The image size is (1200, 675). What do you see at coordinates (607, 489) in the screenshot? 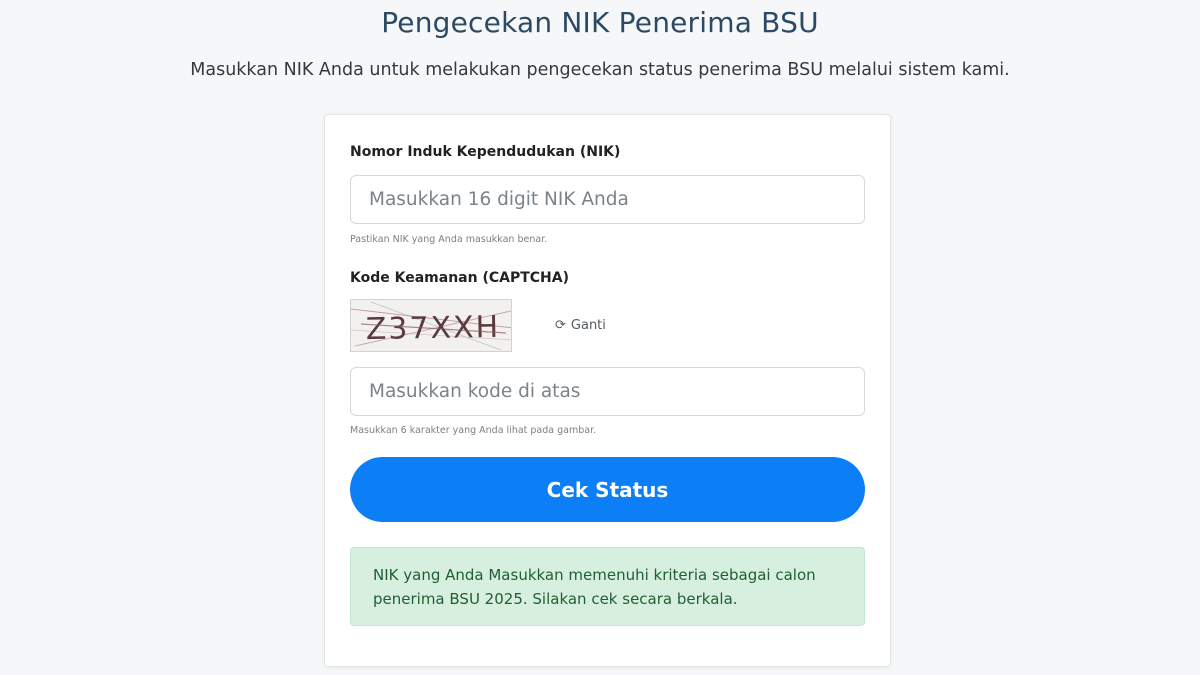
I see `check-status-button: Cek Status` at bounding box center [607, 489].